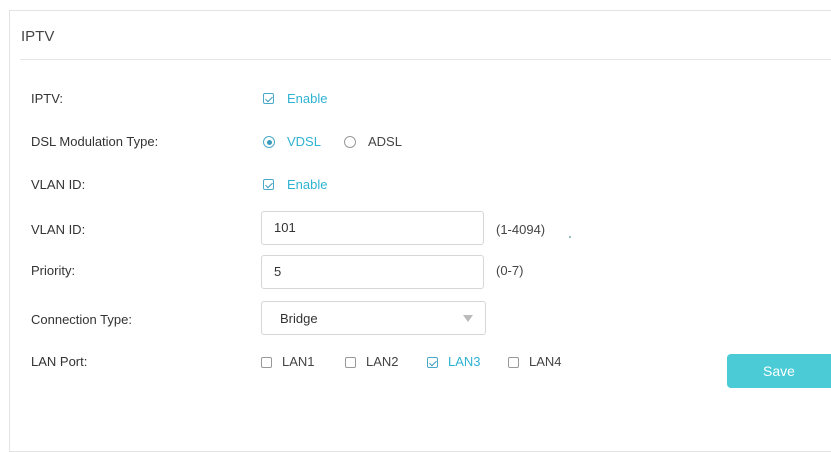 The height and width of the screenshot is (452, 831). I want to click on vlan-enable-option-label: Enable, so click(307, 184).